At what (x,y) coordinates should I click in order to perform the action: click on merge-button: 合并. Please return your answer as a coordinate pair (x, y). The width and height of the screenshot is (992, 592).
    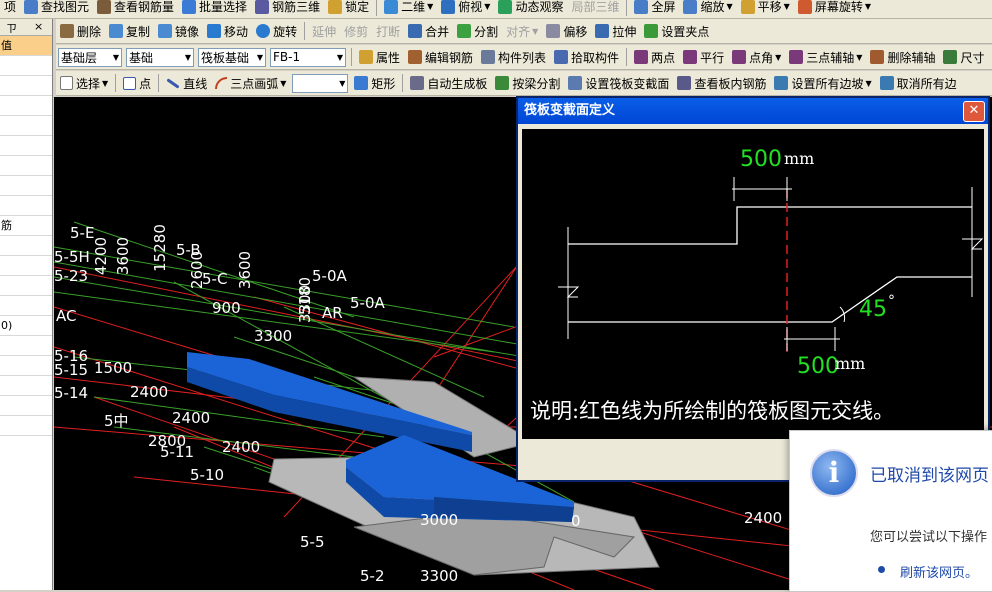
    Looking at the image, I should click on (428, 31).